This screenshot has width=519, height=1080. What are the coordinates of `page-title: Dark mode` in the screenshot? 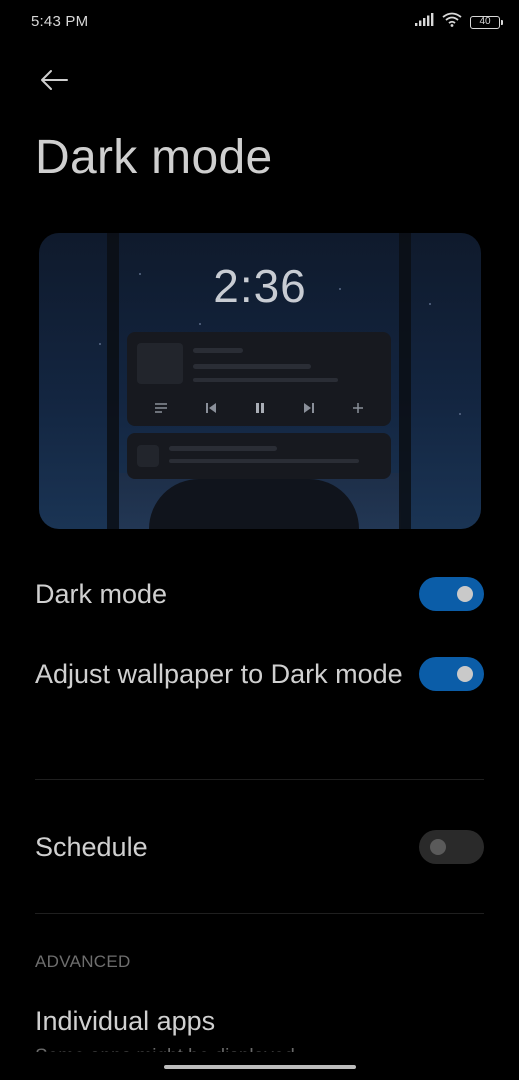 It's located at (154, 157).